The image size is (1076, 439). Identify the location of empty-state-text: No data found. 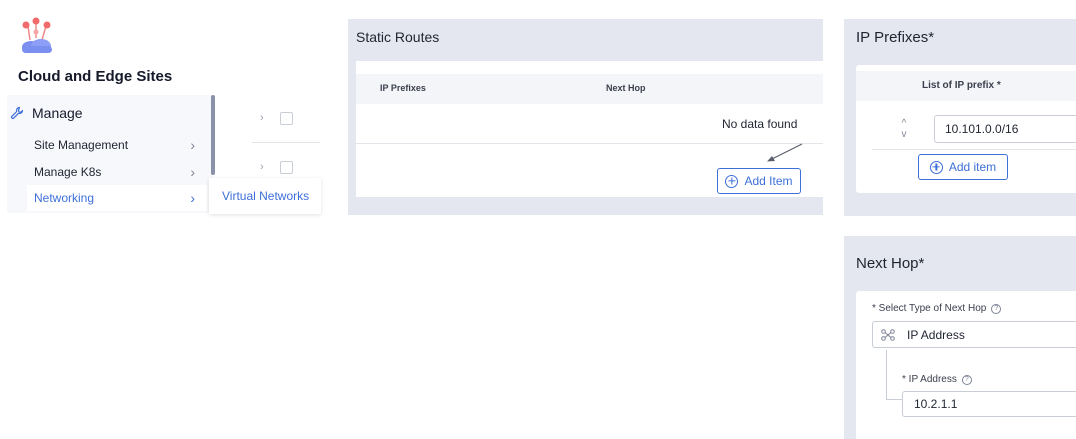
(760, 124).